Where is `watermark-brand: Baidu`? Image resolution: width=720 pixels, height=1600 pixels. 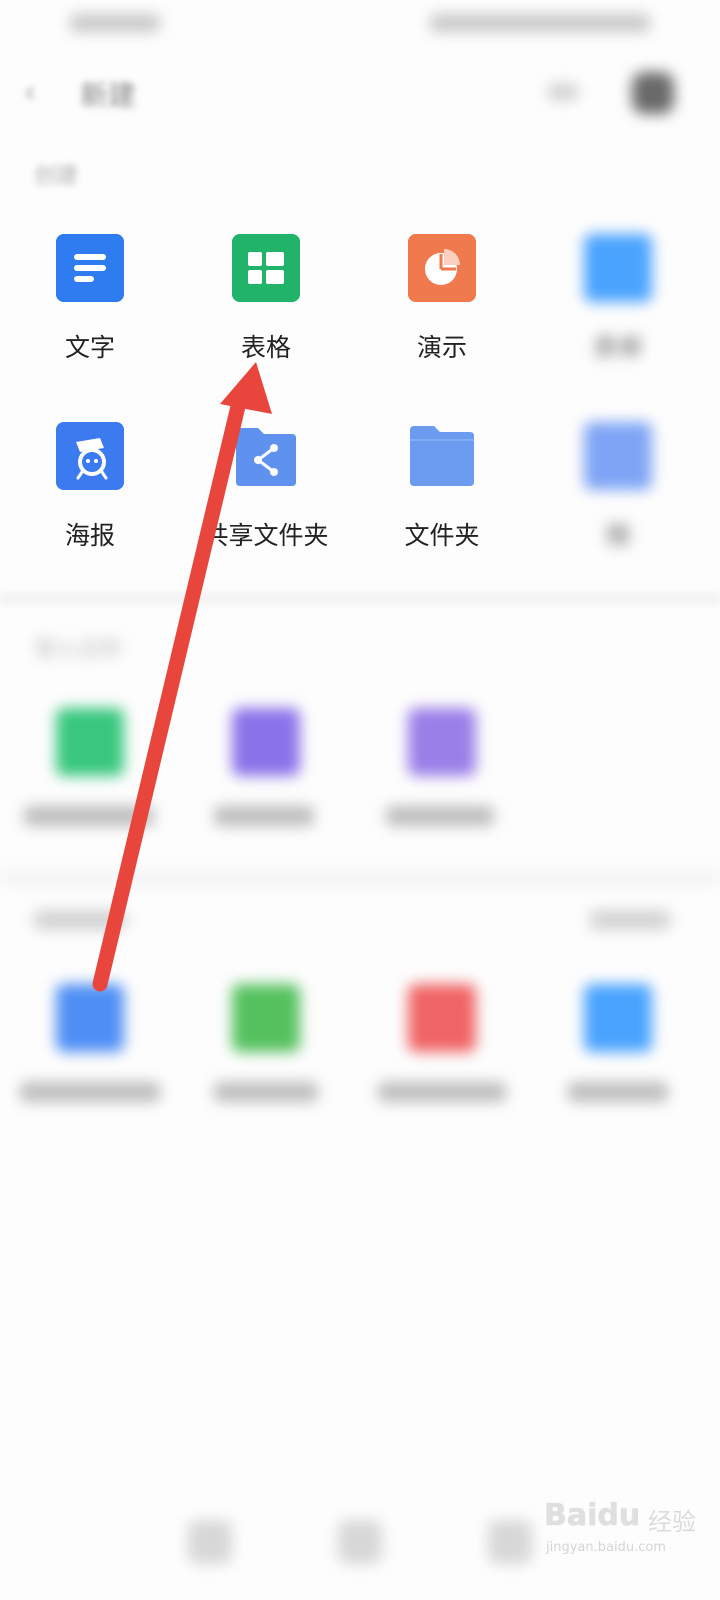 watermark-brand: Baidu is located at coordinates (592, 1515).